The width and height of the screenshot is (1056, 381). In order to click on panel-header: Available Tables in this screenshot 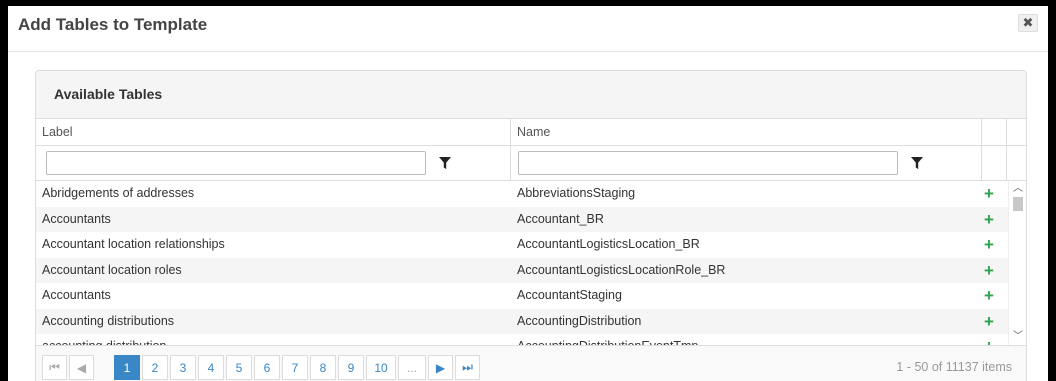, I will do `click(531, 95)`.